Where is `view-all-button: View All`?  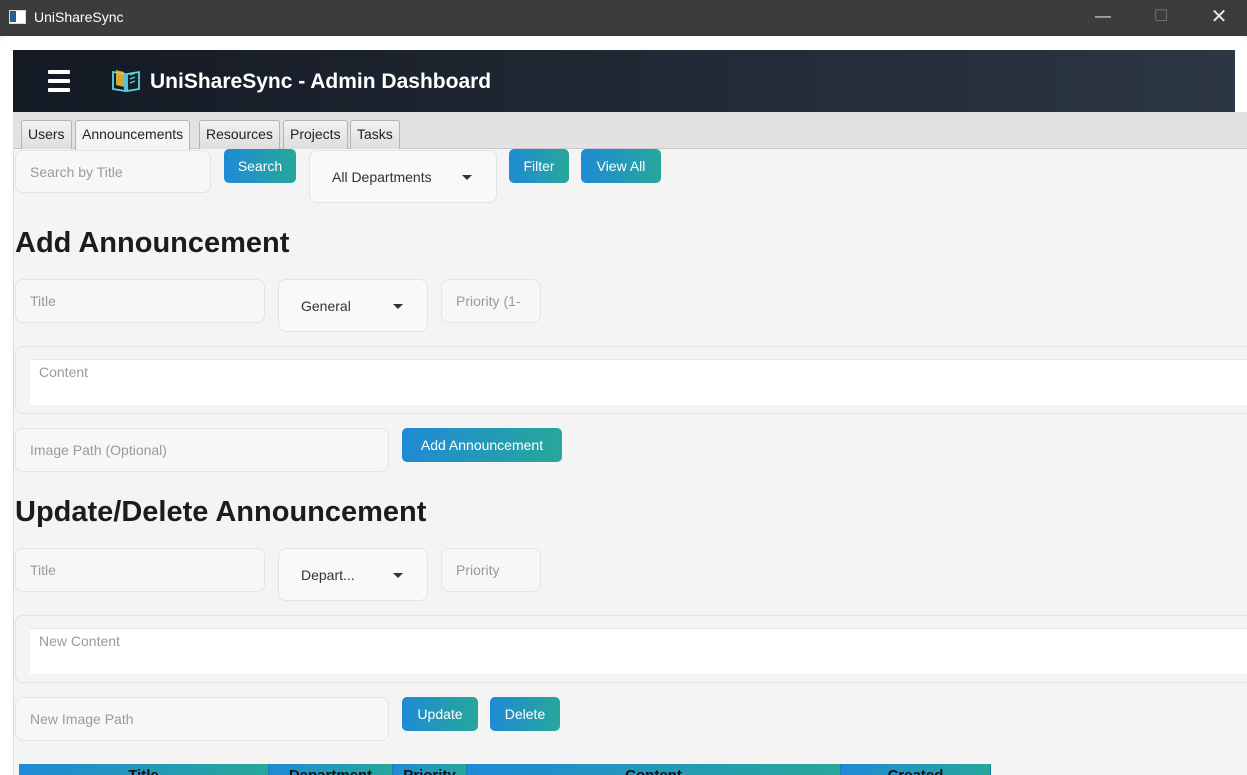
view-all-button: View All is located at coordinates (621, 166).